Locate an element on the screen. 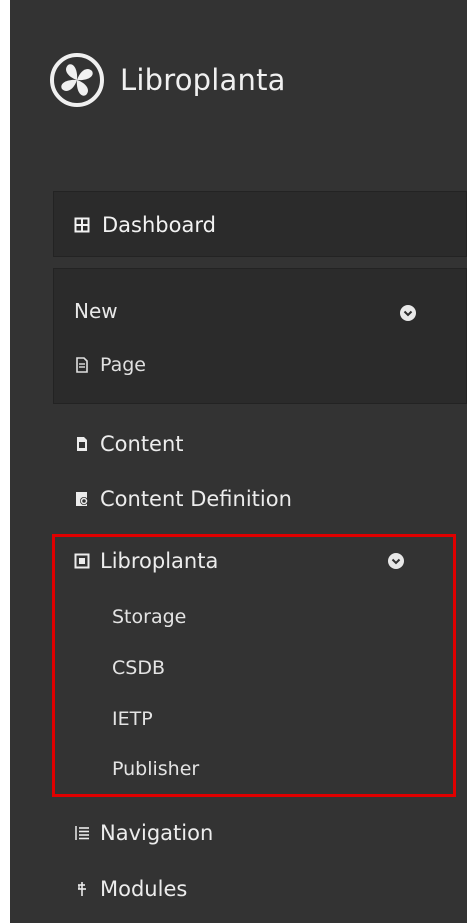  dashboard-item: Dashboard is located at coordinates (260, 224).